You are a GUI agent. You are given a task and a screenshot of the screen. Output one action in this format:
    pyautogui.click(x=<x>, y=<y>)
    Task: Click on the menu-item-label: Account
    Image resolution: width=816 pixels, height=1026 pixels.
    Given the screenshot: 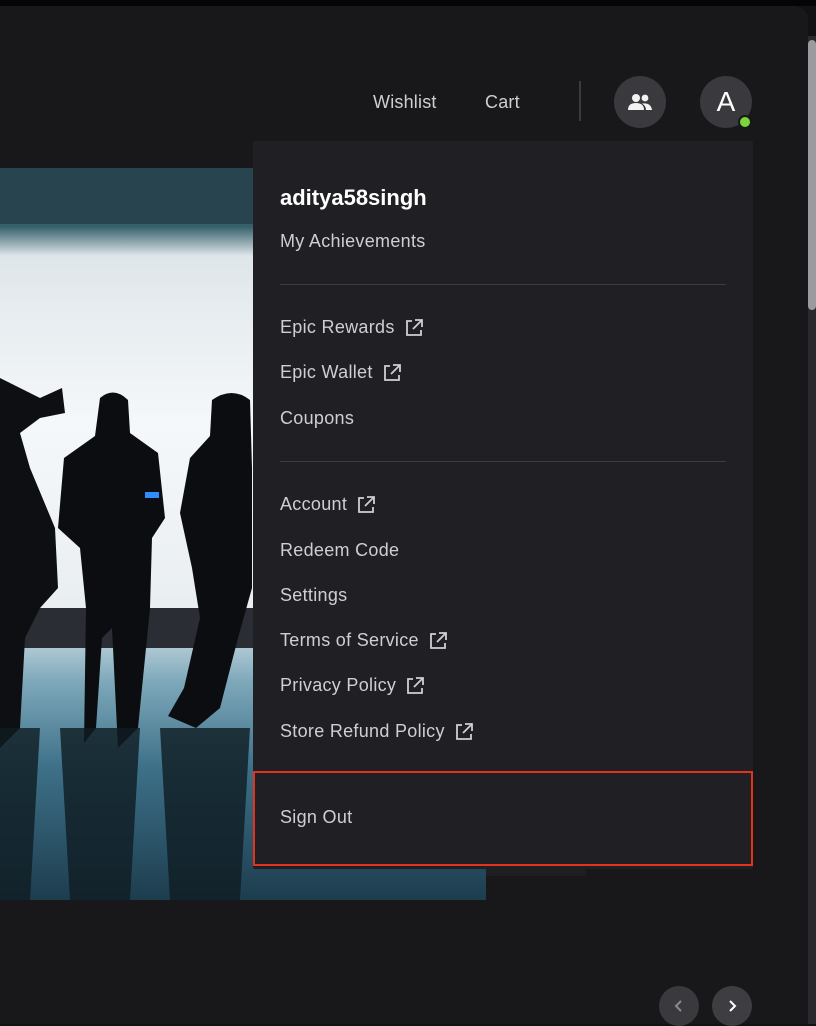 What is the action you would take?
    pyautogui.click(x=314, y=504)
    